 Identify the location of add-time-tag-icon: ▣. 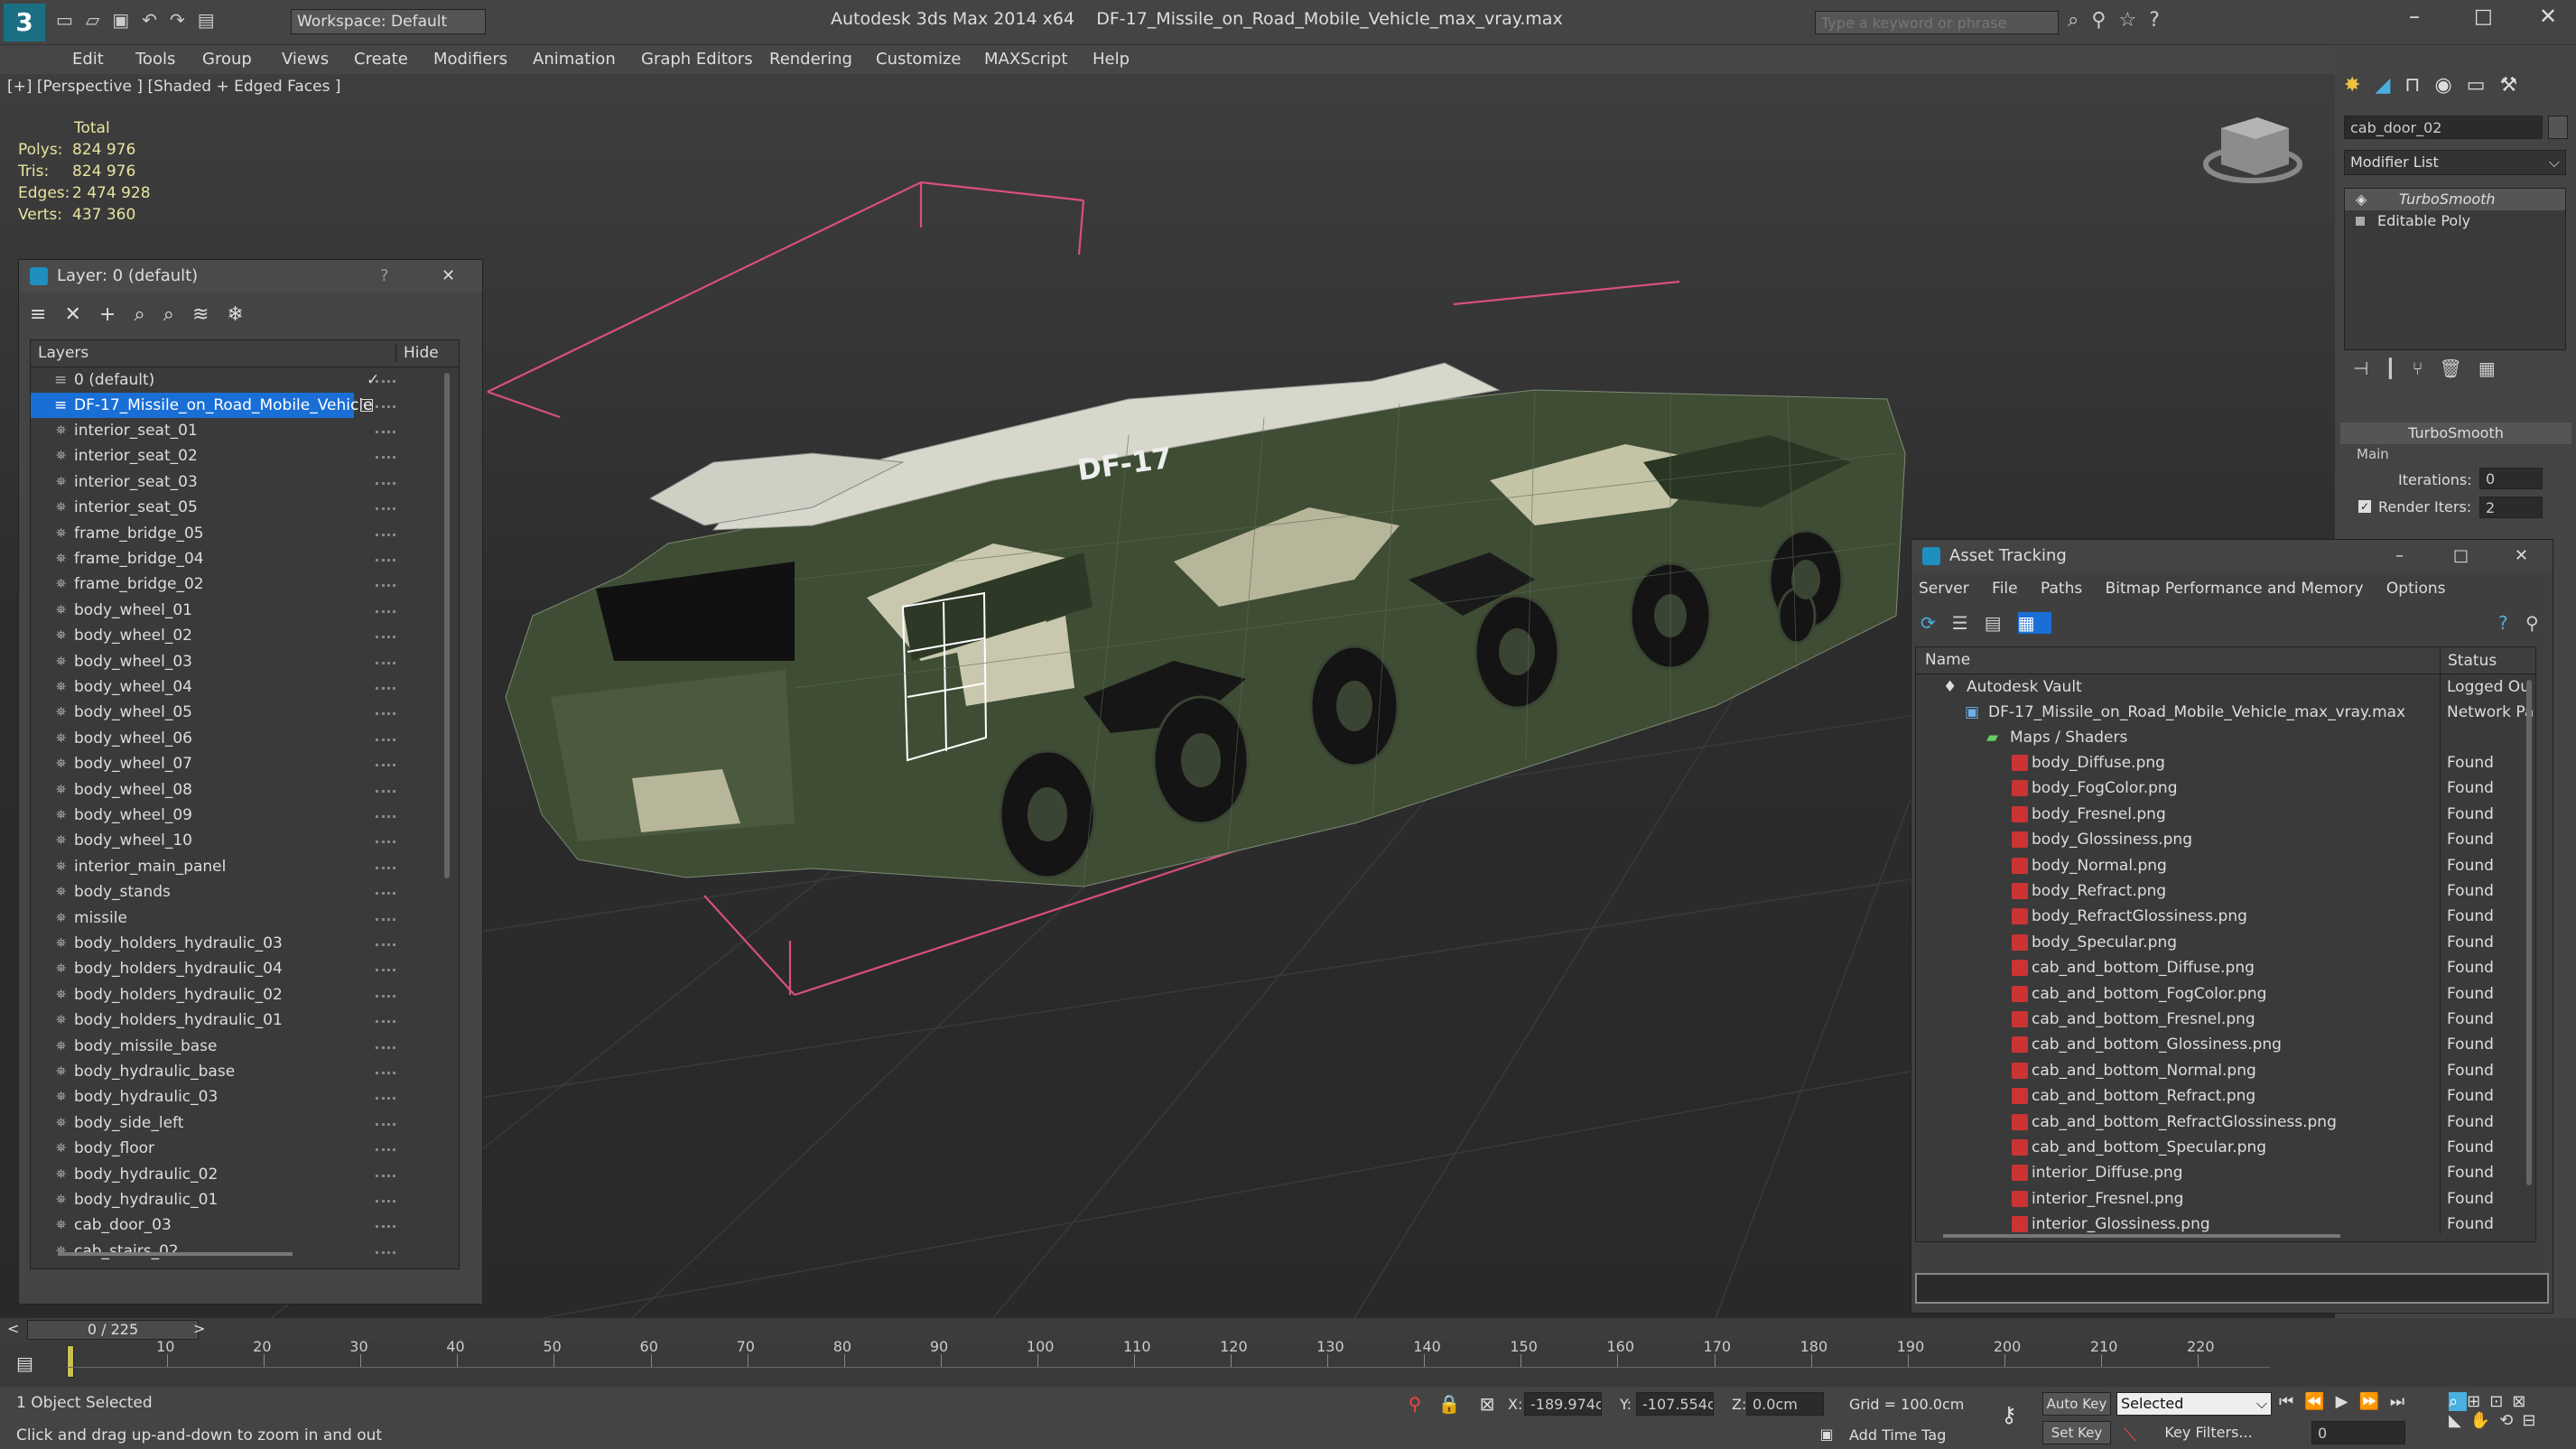
(1826, 1434).